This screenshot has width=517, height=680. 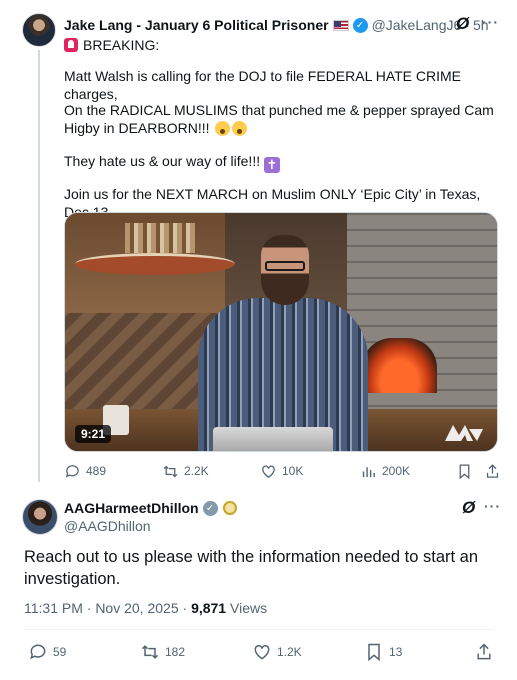 What do you see at coordinates (71, 45) in the screenshot?
I see `siren-icon` at bounding box center [71, 45].